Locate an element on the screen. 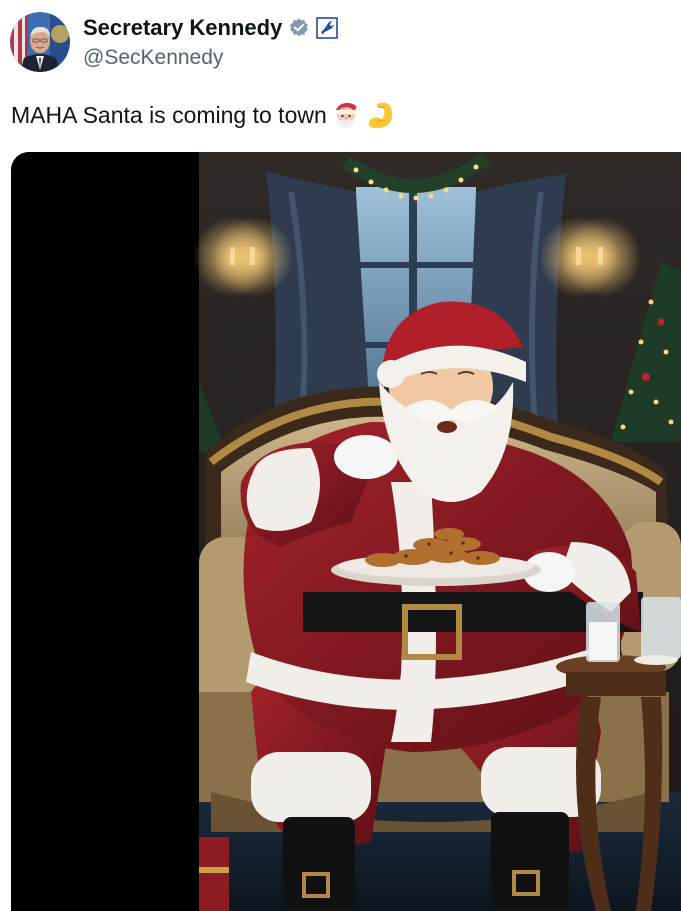 The width and height of the screenshot is (681, 911). tweet-text: MAHA Santa is coming to town is located at coordinates (169, 115).